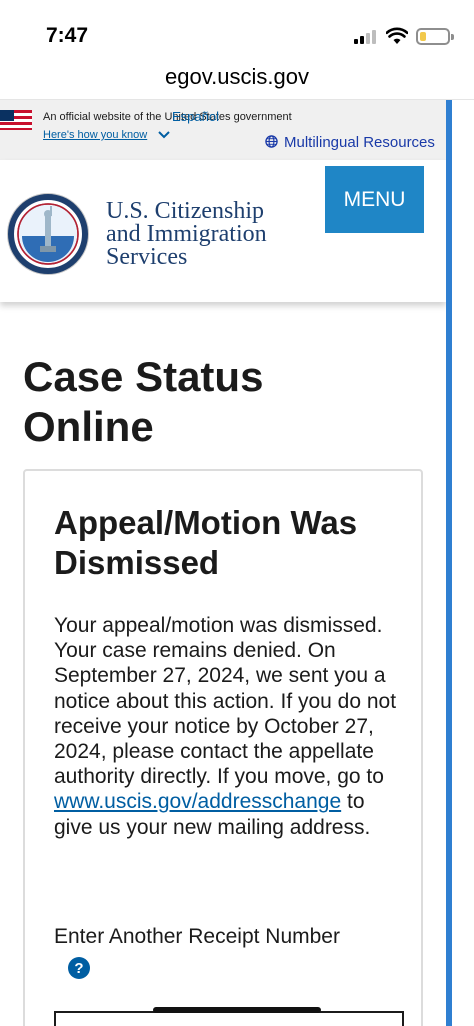  I want to click on menu-button: MENU, so click(374, 199).